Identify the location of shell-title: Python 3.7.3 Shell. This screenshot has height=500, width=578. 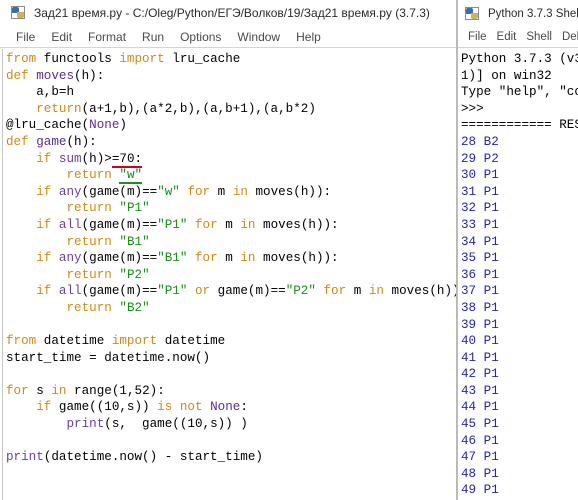
(533, 13).